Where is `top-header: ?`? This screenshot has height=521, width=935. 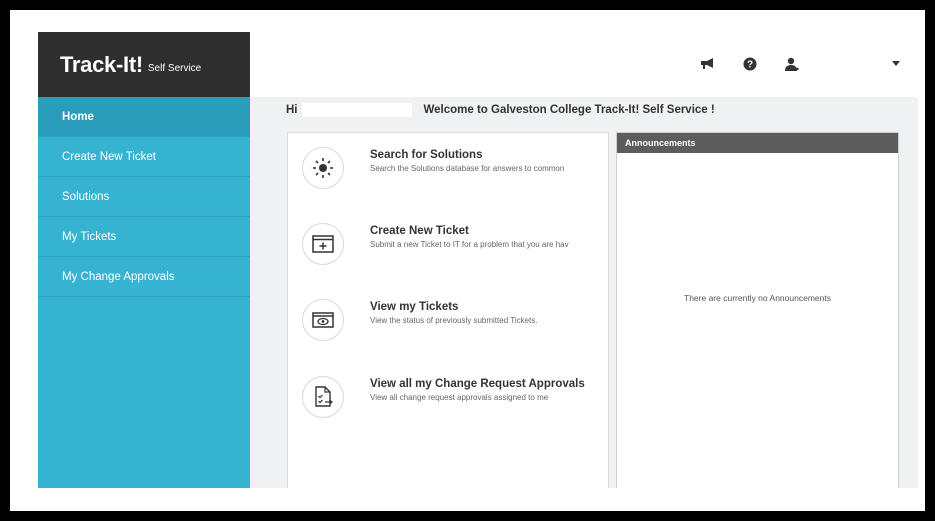
top-header: ? is located at coordinates (584, 65).